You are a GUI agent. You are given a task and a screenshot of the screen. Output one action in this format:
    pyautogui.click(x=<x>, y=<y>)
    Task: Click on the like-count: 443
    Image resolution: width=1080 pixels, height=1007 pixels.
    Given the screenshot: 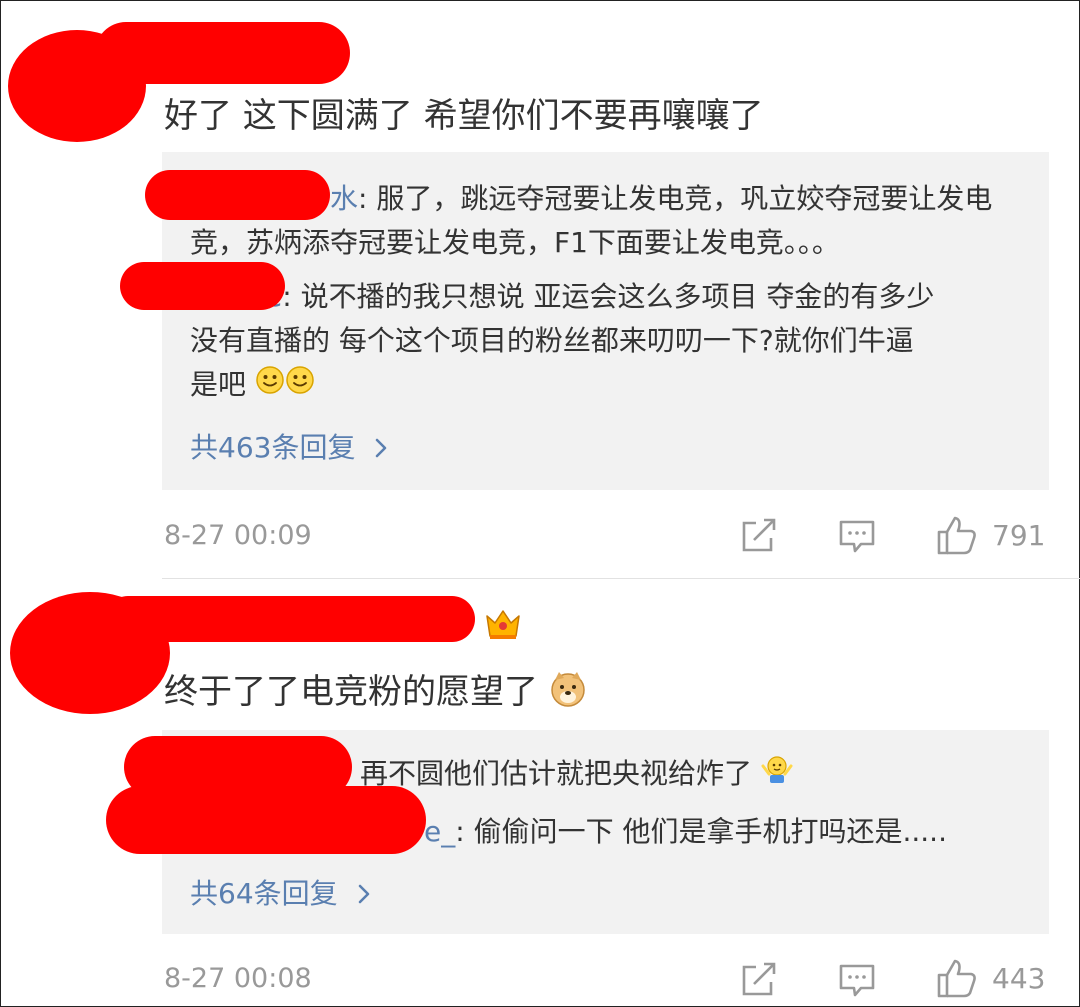 What is the action you would take?
    pyautogui.click(x=1019, y=978)
    